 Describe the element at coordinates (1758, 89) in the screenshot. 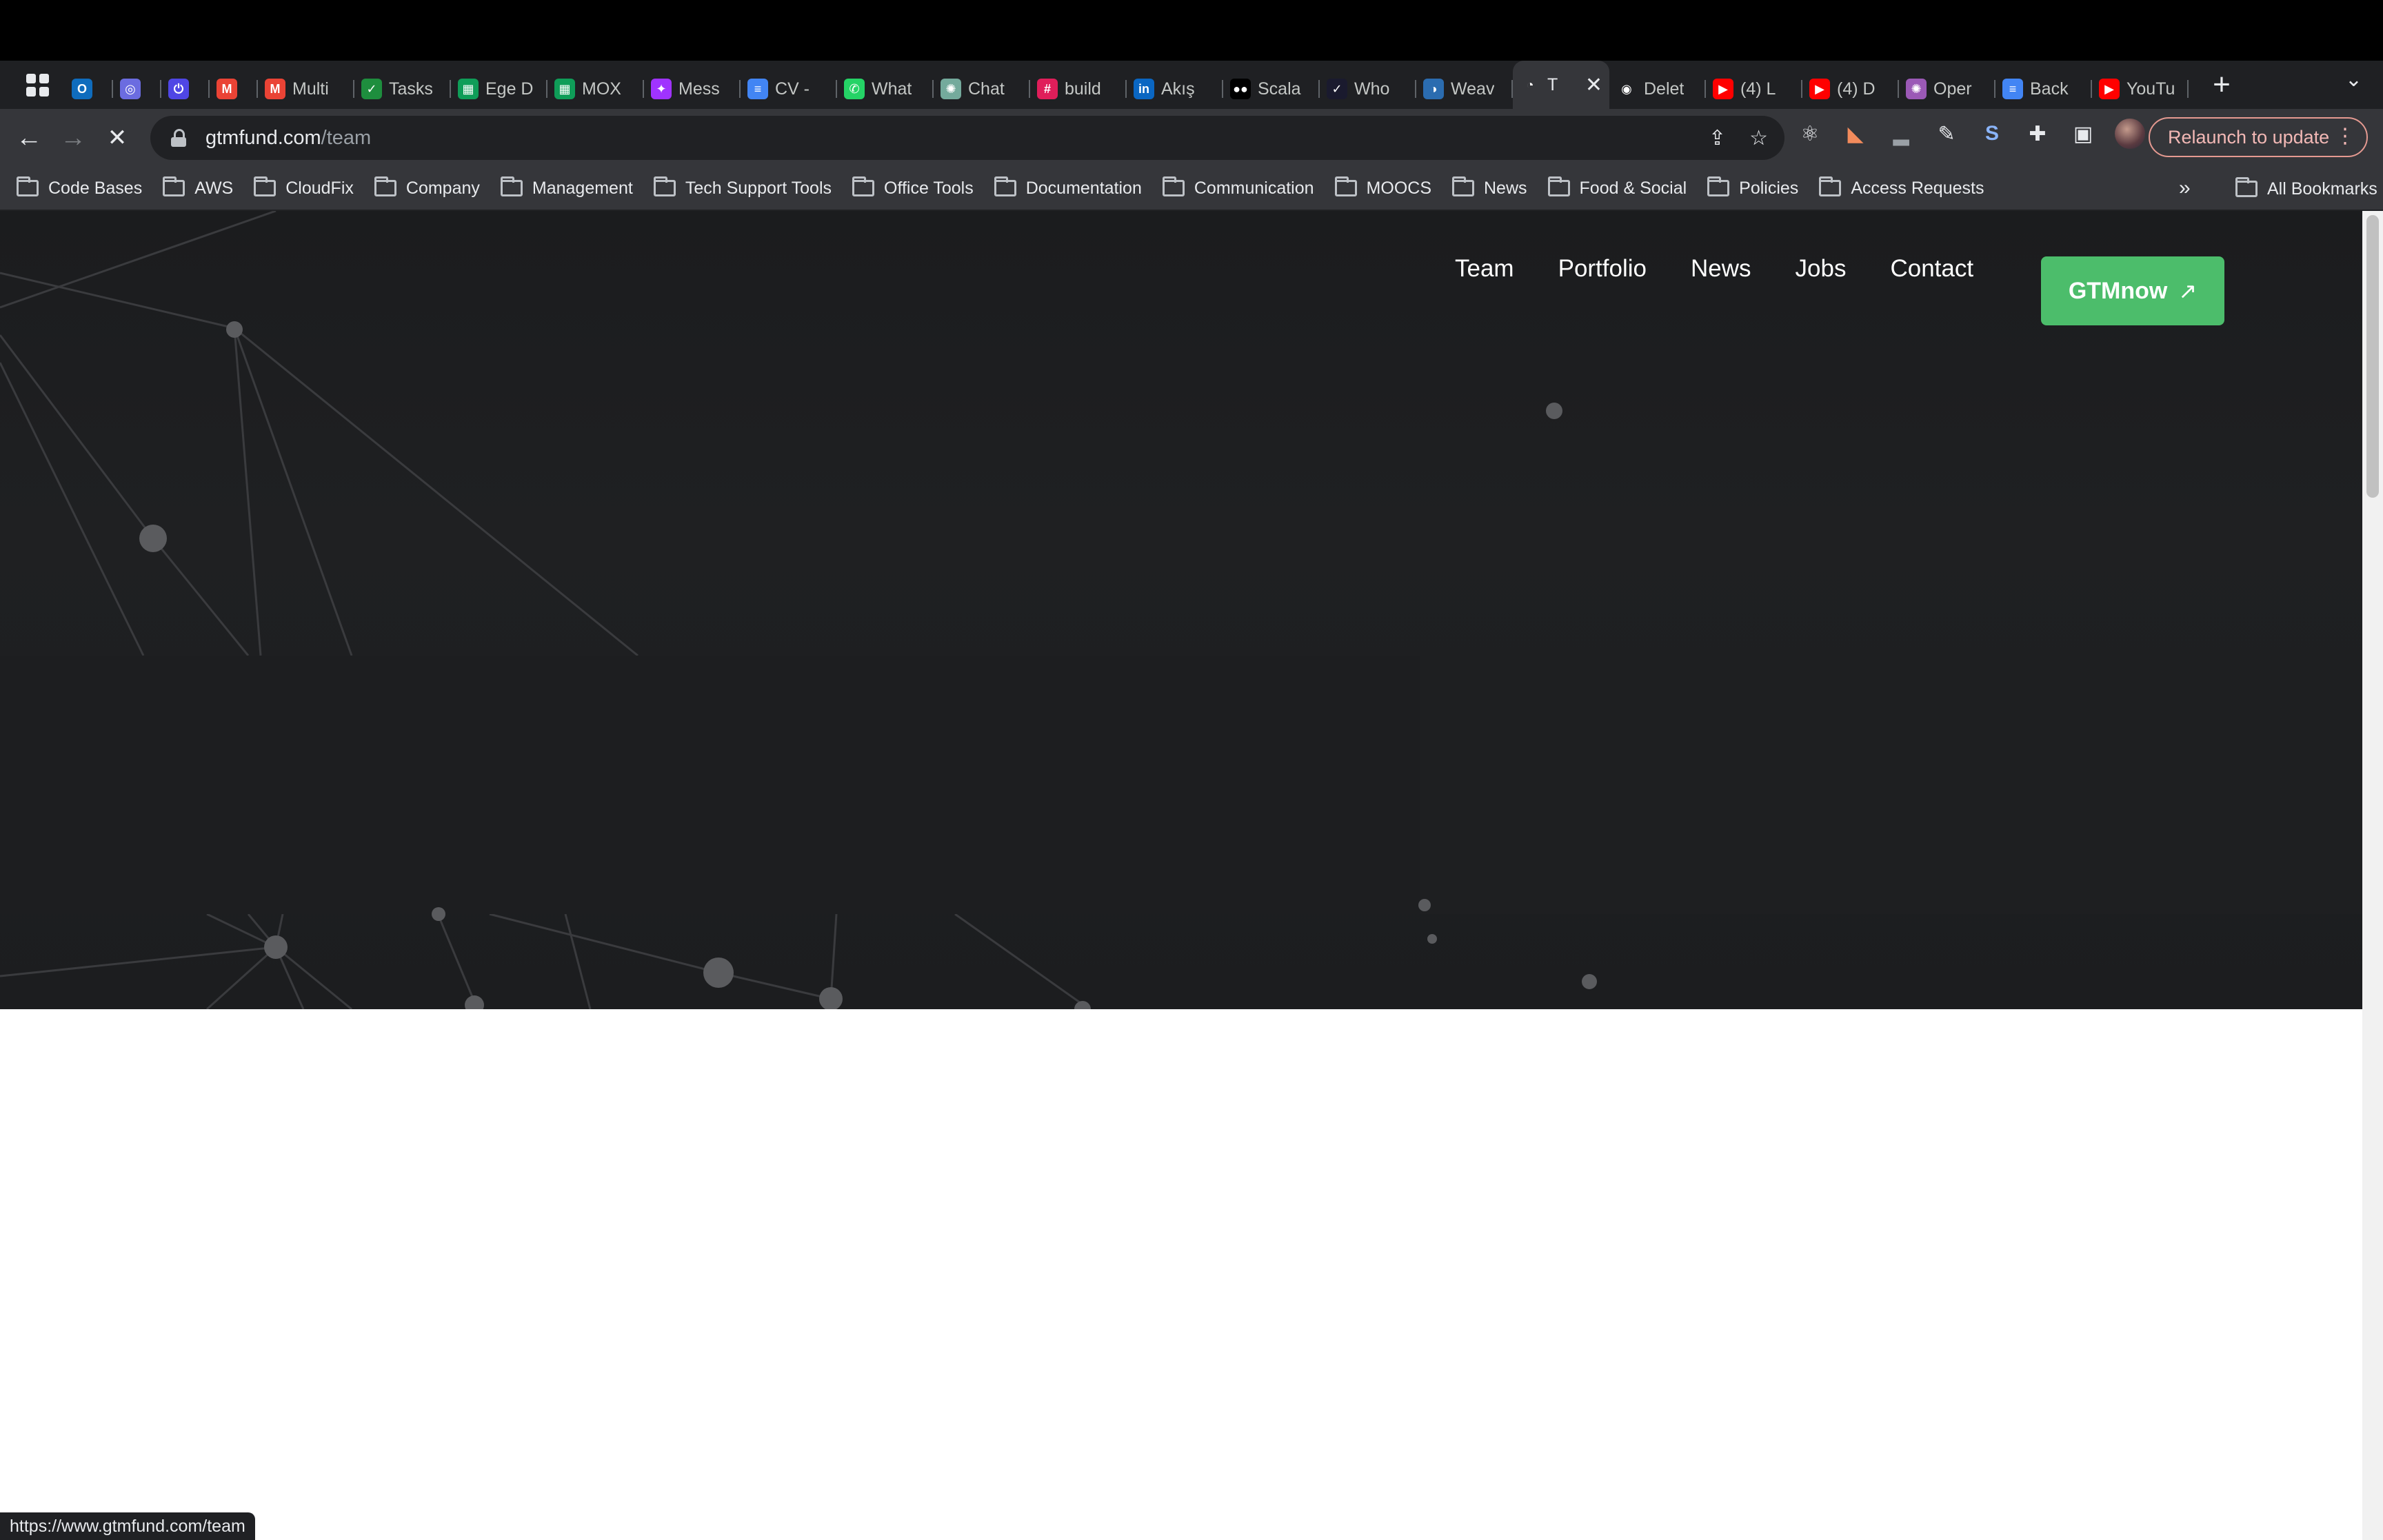

I see `tab-title: (4) L` at that location.